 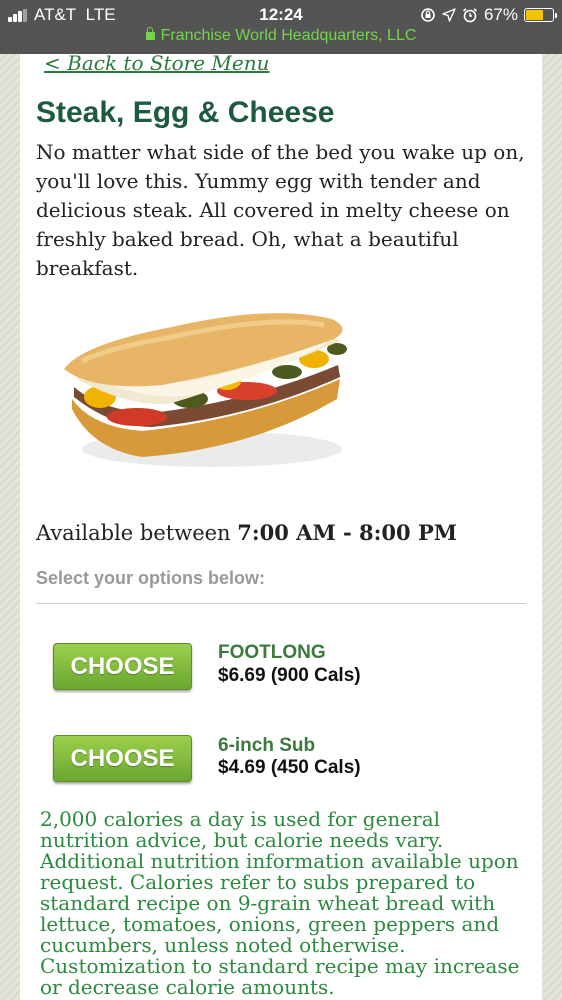 I want to click on address-bar: Franchise World Headquarters, LLC, so click(x=281, y=38).